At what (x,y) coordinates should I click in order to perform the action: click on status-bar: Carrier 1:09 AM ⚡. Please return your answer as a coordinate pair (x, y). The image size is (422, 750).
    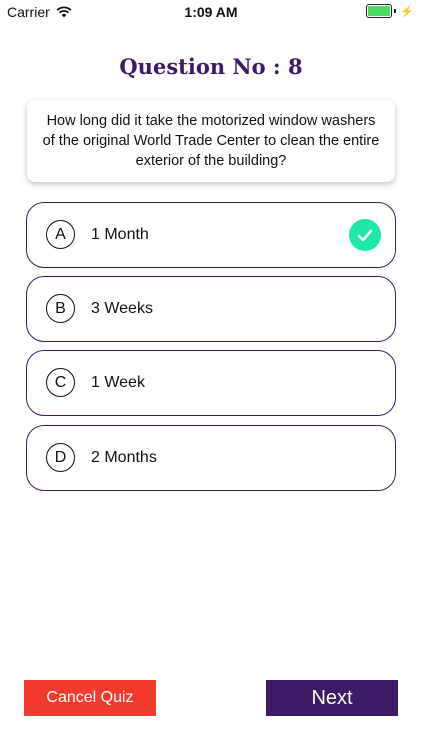
    Looking at the image, I should click on (211, 12).